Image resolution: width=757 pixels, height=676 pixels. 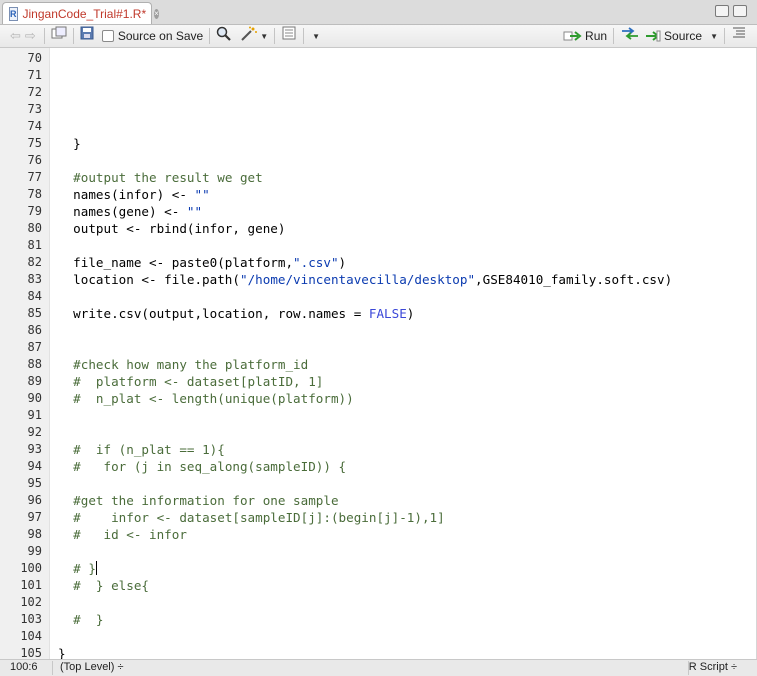 I want to click on more-options-dropdown-icon: ▼, so click(x=316, y=36).